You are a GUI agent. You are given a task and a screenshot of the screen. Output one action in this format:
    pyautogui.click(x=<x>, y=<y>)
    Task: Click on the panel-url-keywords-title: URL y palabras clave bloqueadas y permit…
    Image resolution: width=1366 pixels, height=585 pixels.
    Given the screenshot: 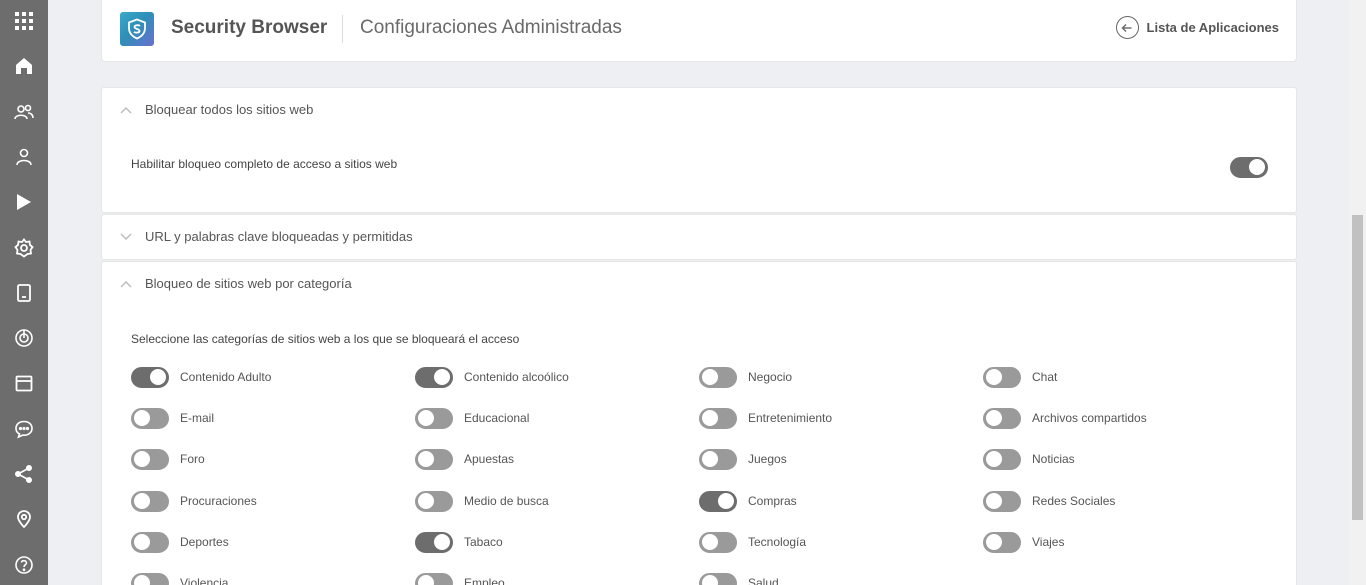 What is the action you would take?
    pyautogui.click(x=279, y=236)
    